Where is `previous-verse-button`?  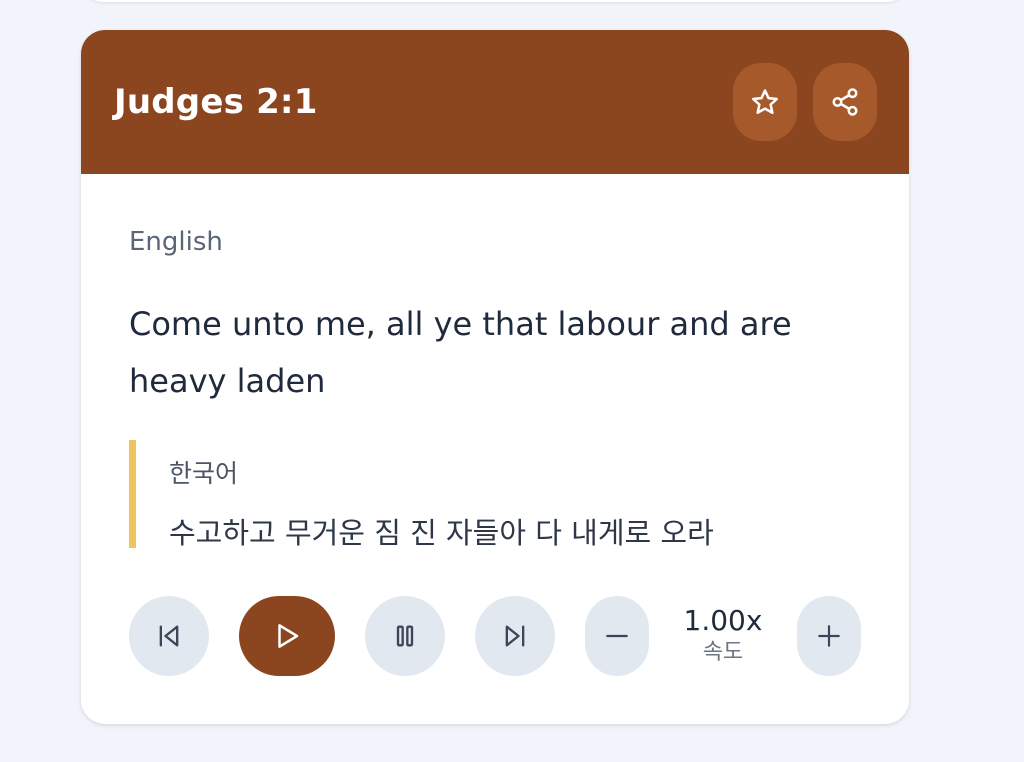 previous-verse-button is located at coordinates (169, 636).